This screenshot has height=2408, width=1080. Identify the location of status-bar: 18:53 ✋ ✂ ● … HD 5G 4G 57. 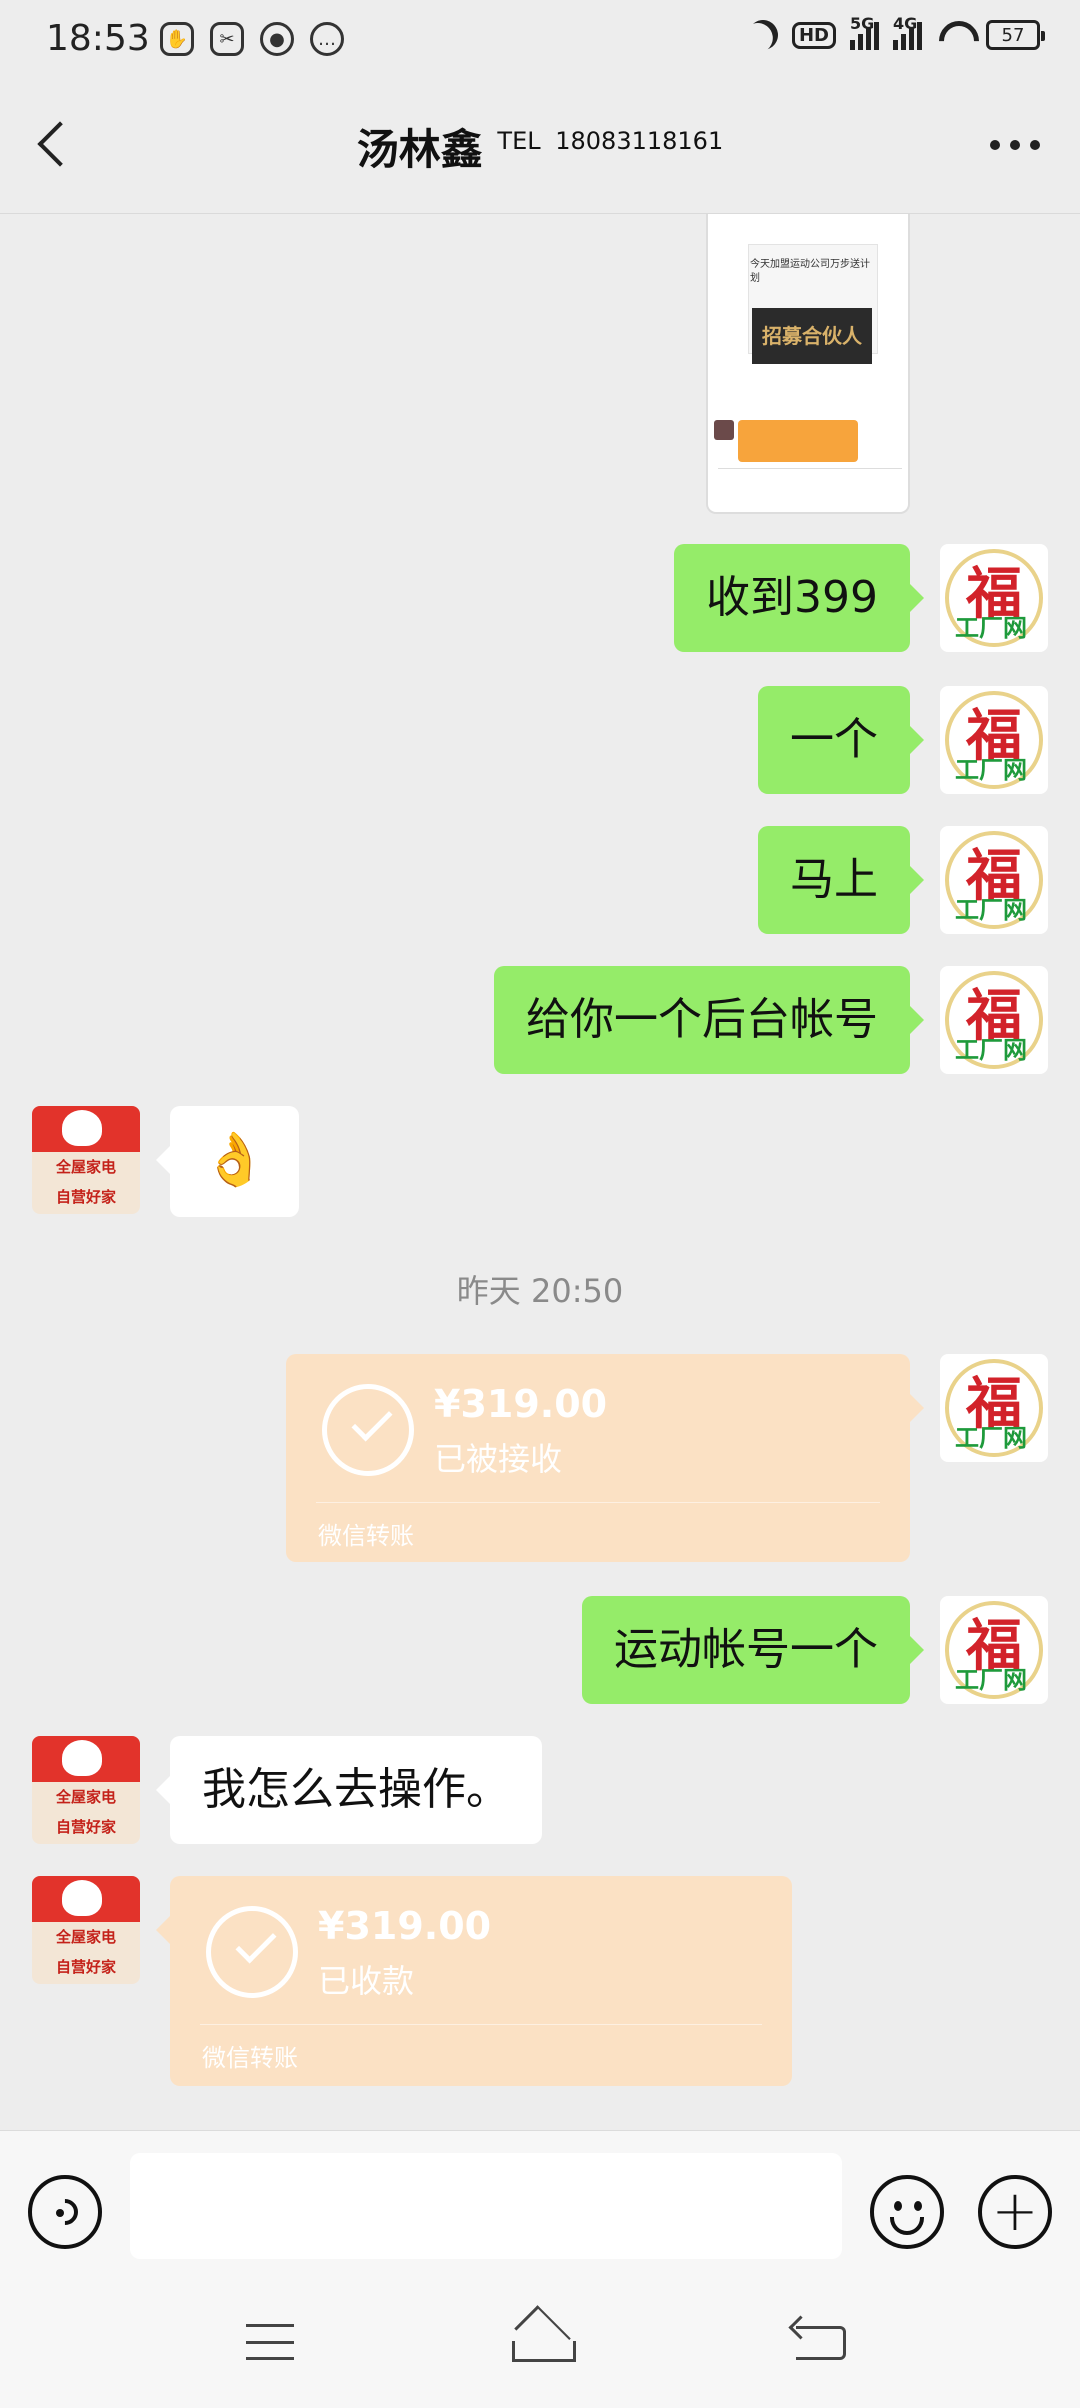
(540, 42).